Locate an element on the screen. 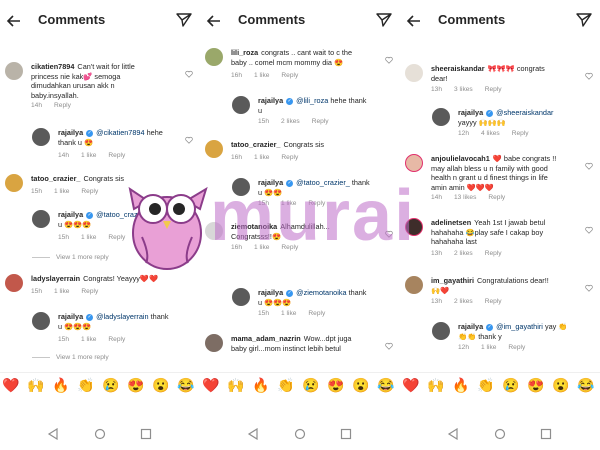 Image resolution: width=600 pixels, height=450 pixels. mention: @ladyslayerrain is located at coordinates (122, 316).